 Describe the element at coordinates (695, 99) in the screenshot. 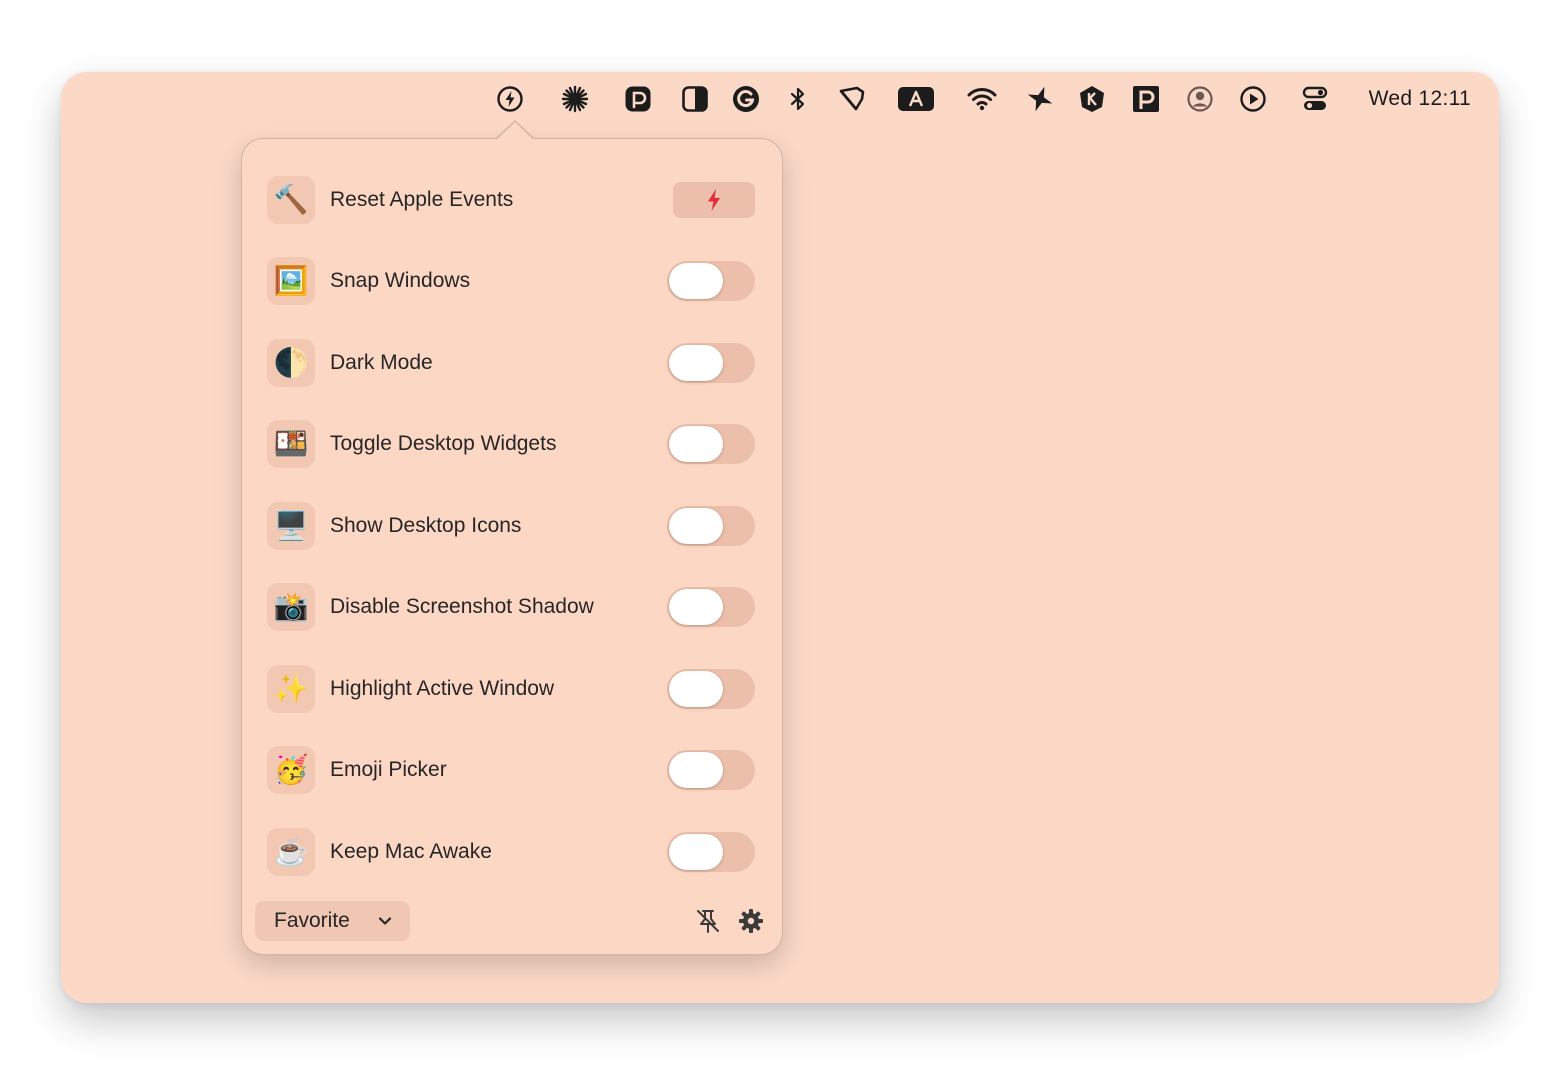

I see `contrast-icon` at that location.